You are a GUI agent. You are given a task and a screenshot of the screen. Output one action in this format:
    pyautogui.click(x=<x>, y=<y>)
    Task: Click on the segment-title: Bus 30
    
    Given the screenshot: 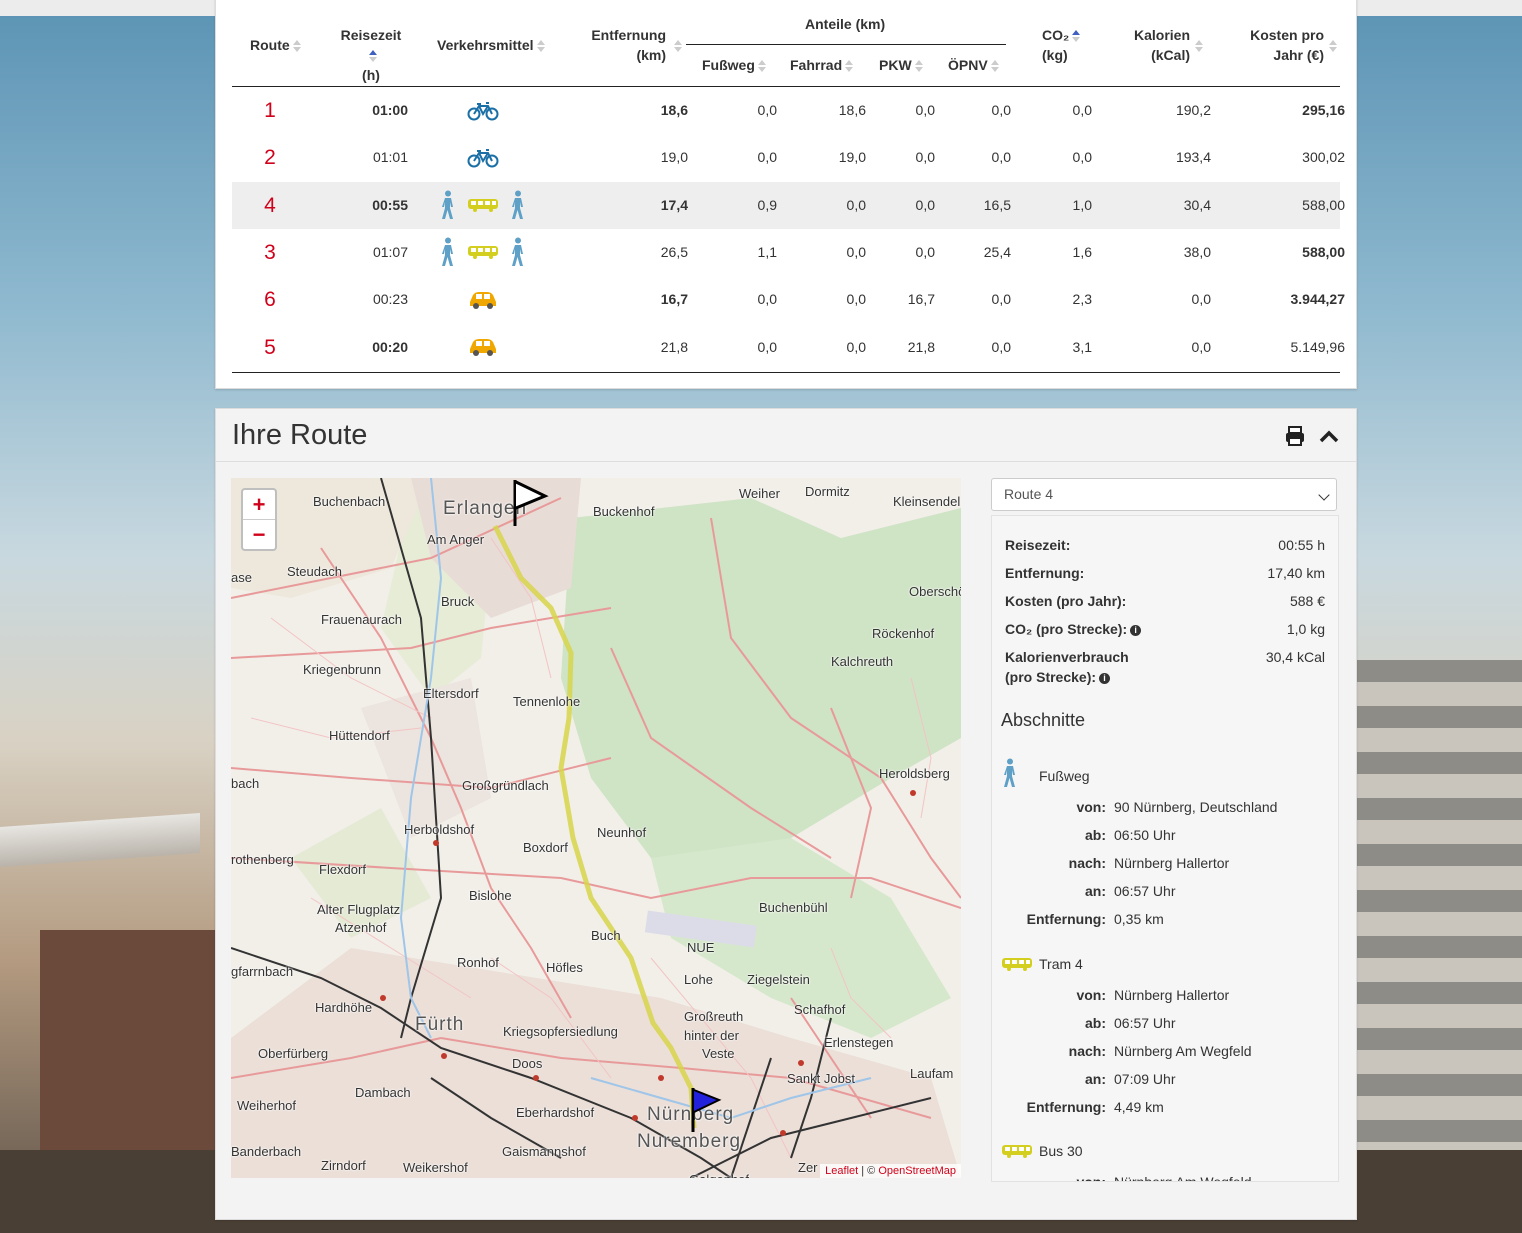 What is the action you would take?
    pyautogui.click(x=1061, y=1151)
    